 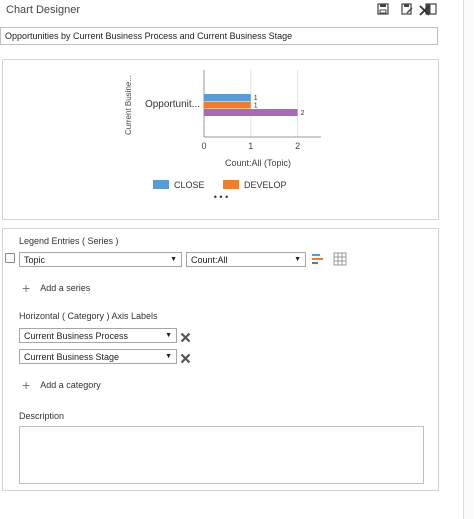 I want to click on add-series-link: + Add a series, so click(x=56, y=288).